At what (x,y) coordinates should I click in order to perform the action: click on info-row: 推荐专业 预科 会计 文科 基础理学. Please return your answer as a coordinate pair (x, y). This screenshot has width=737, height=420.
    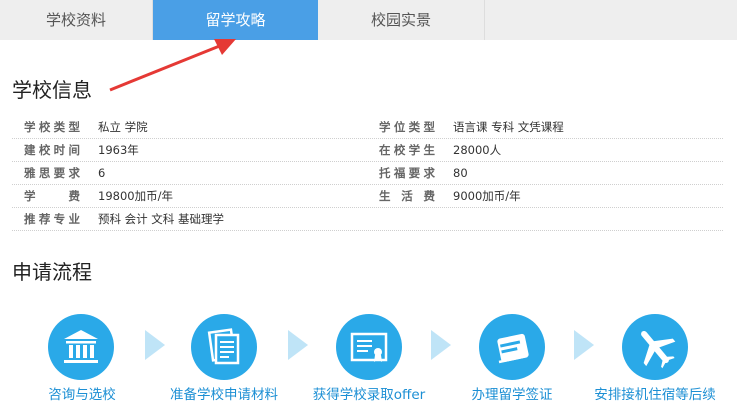
    Looking at the image, I should click on (367, 219).